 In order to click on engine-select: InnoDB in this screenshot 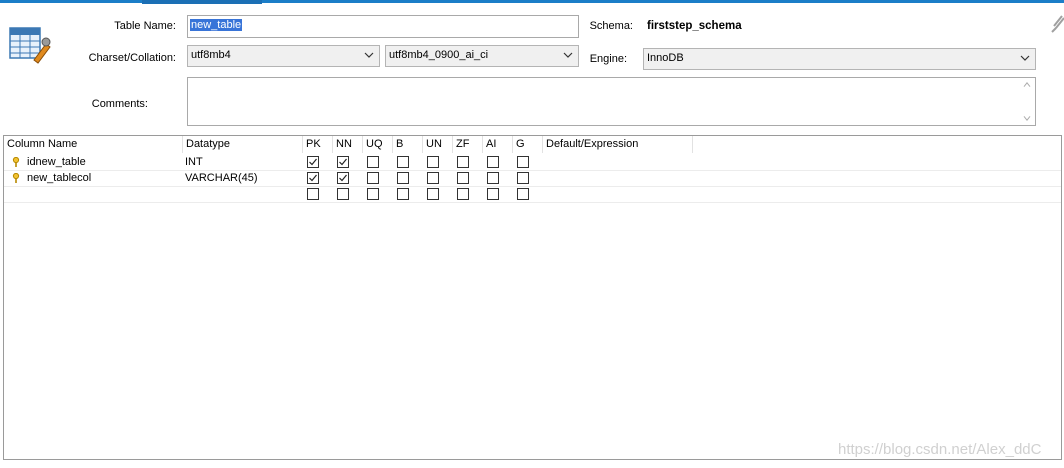, I will do `click(839, 59)`.